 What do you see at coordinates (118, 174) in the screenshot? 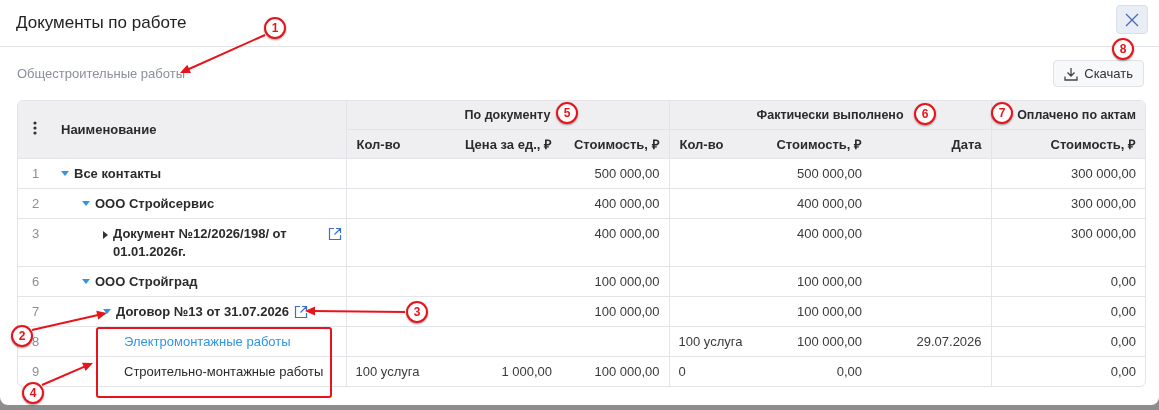
I see `item-name: Все контакты` at bounding box center [118, 174].